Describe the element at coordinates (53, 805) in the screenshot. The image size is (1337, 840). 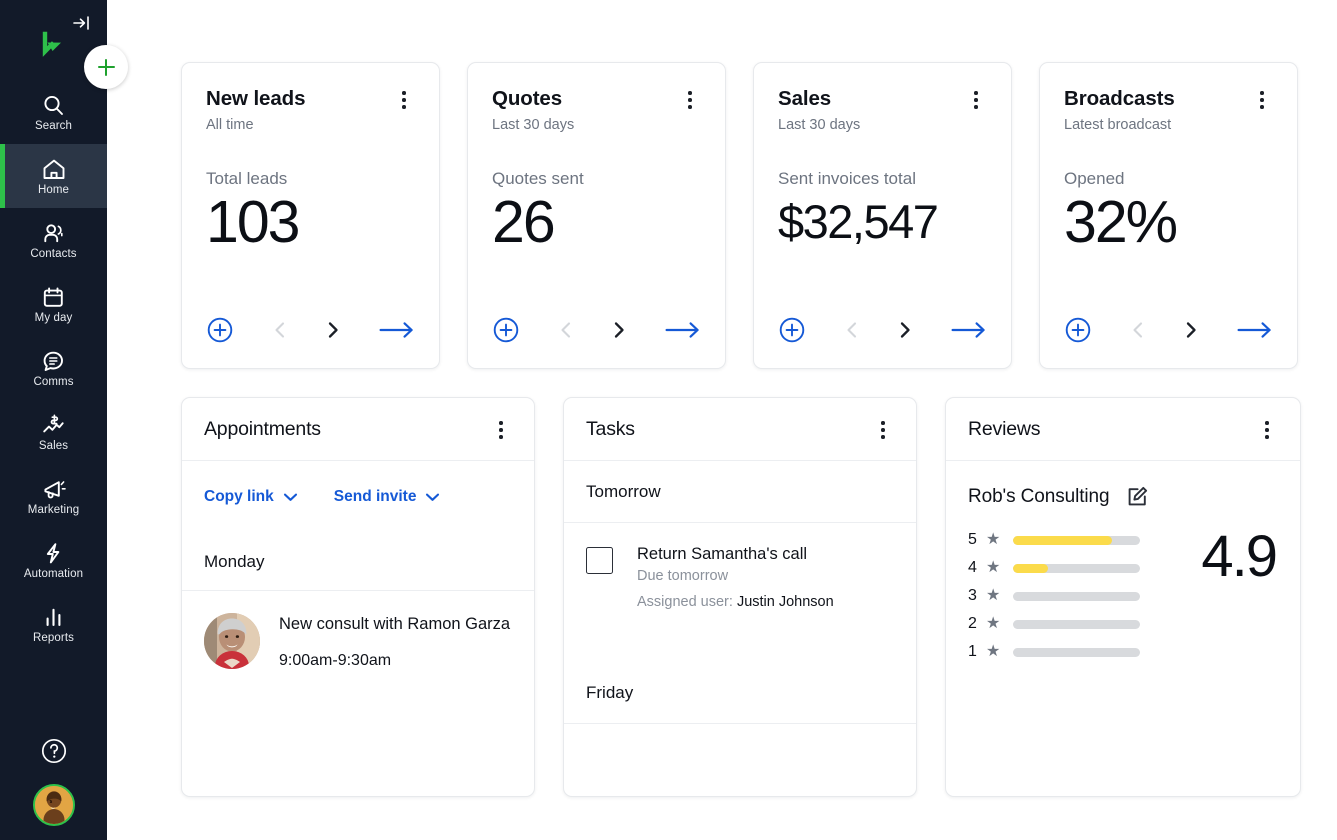
I see `avatar` at that location.